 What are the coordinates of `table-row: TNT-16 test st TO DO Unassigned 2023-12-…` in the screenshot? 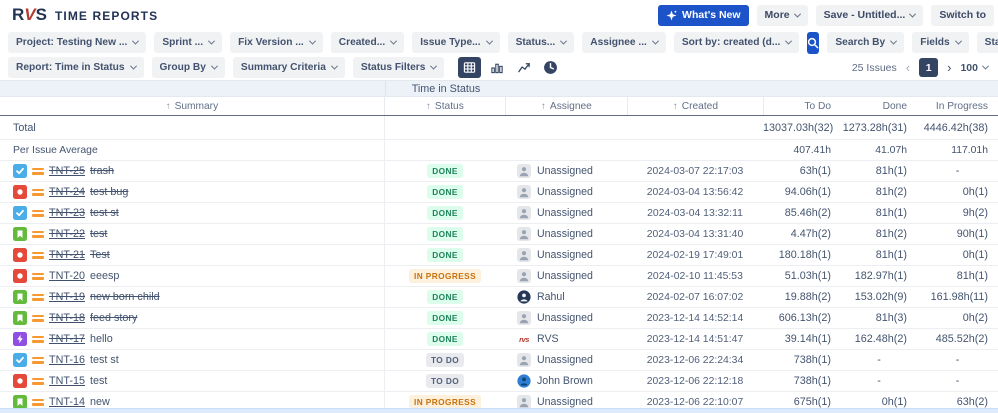 It's located at (499, 360).